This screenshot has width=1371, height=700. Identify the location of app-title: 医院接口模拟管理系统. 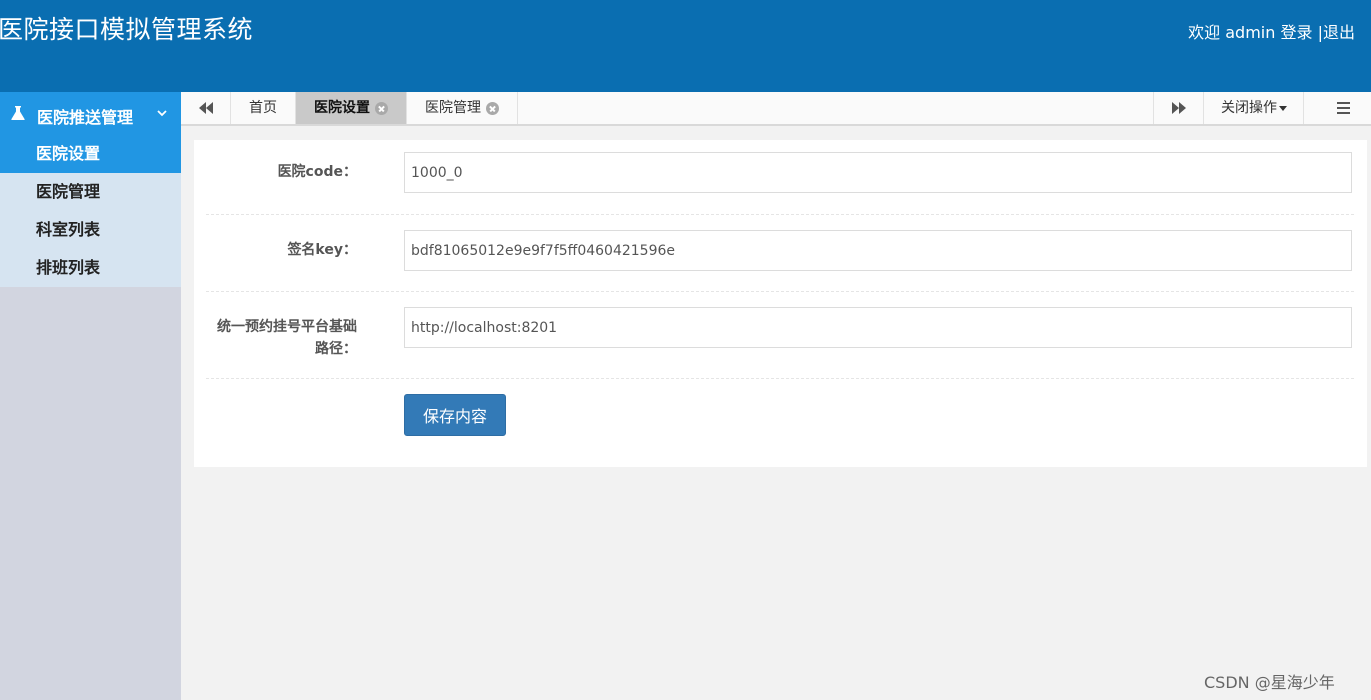
(127, 29).